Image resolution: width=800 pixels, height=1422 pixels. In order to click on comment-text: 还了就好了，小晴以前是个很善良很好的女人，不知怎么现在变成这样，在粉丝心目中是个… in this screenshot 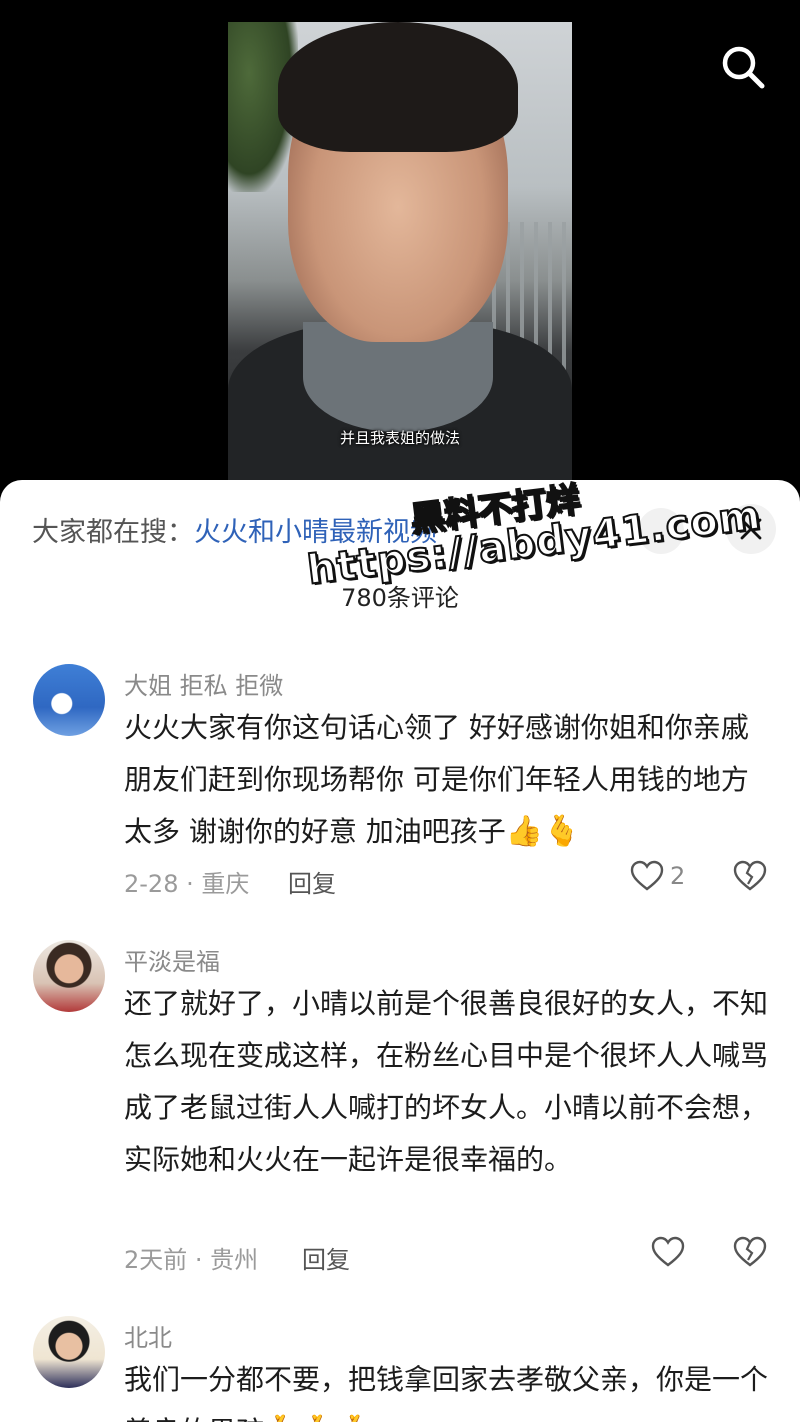, I will do `click(446, 1081)`.